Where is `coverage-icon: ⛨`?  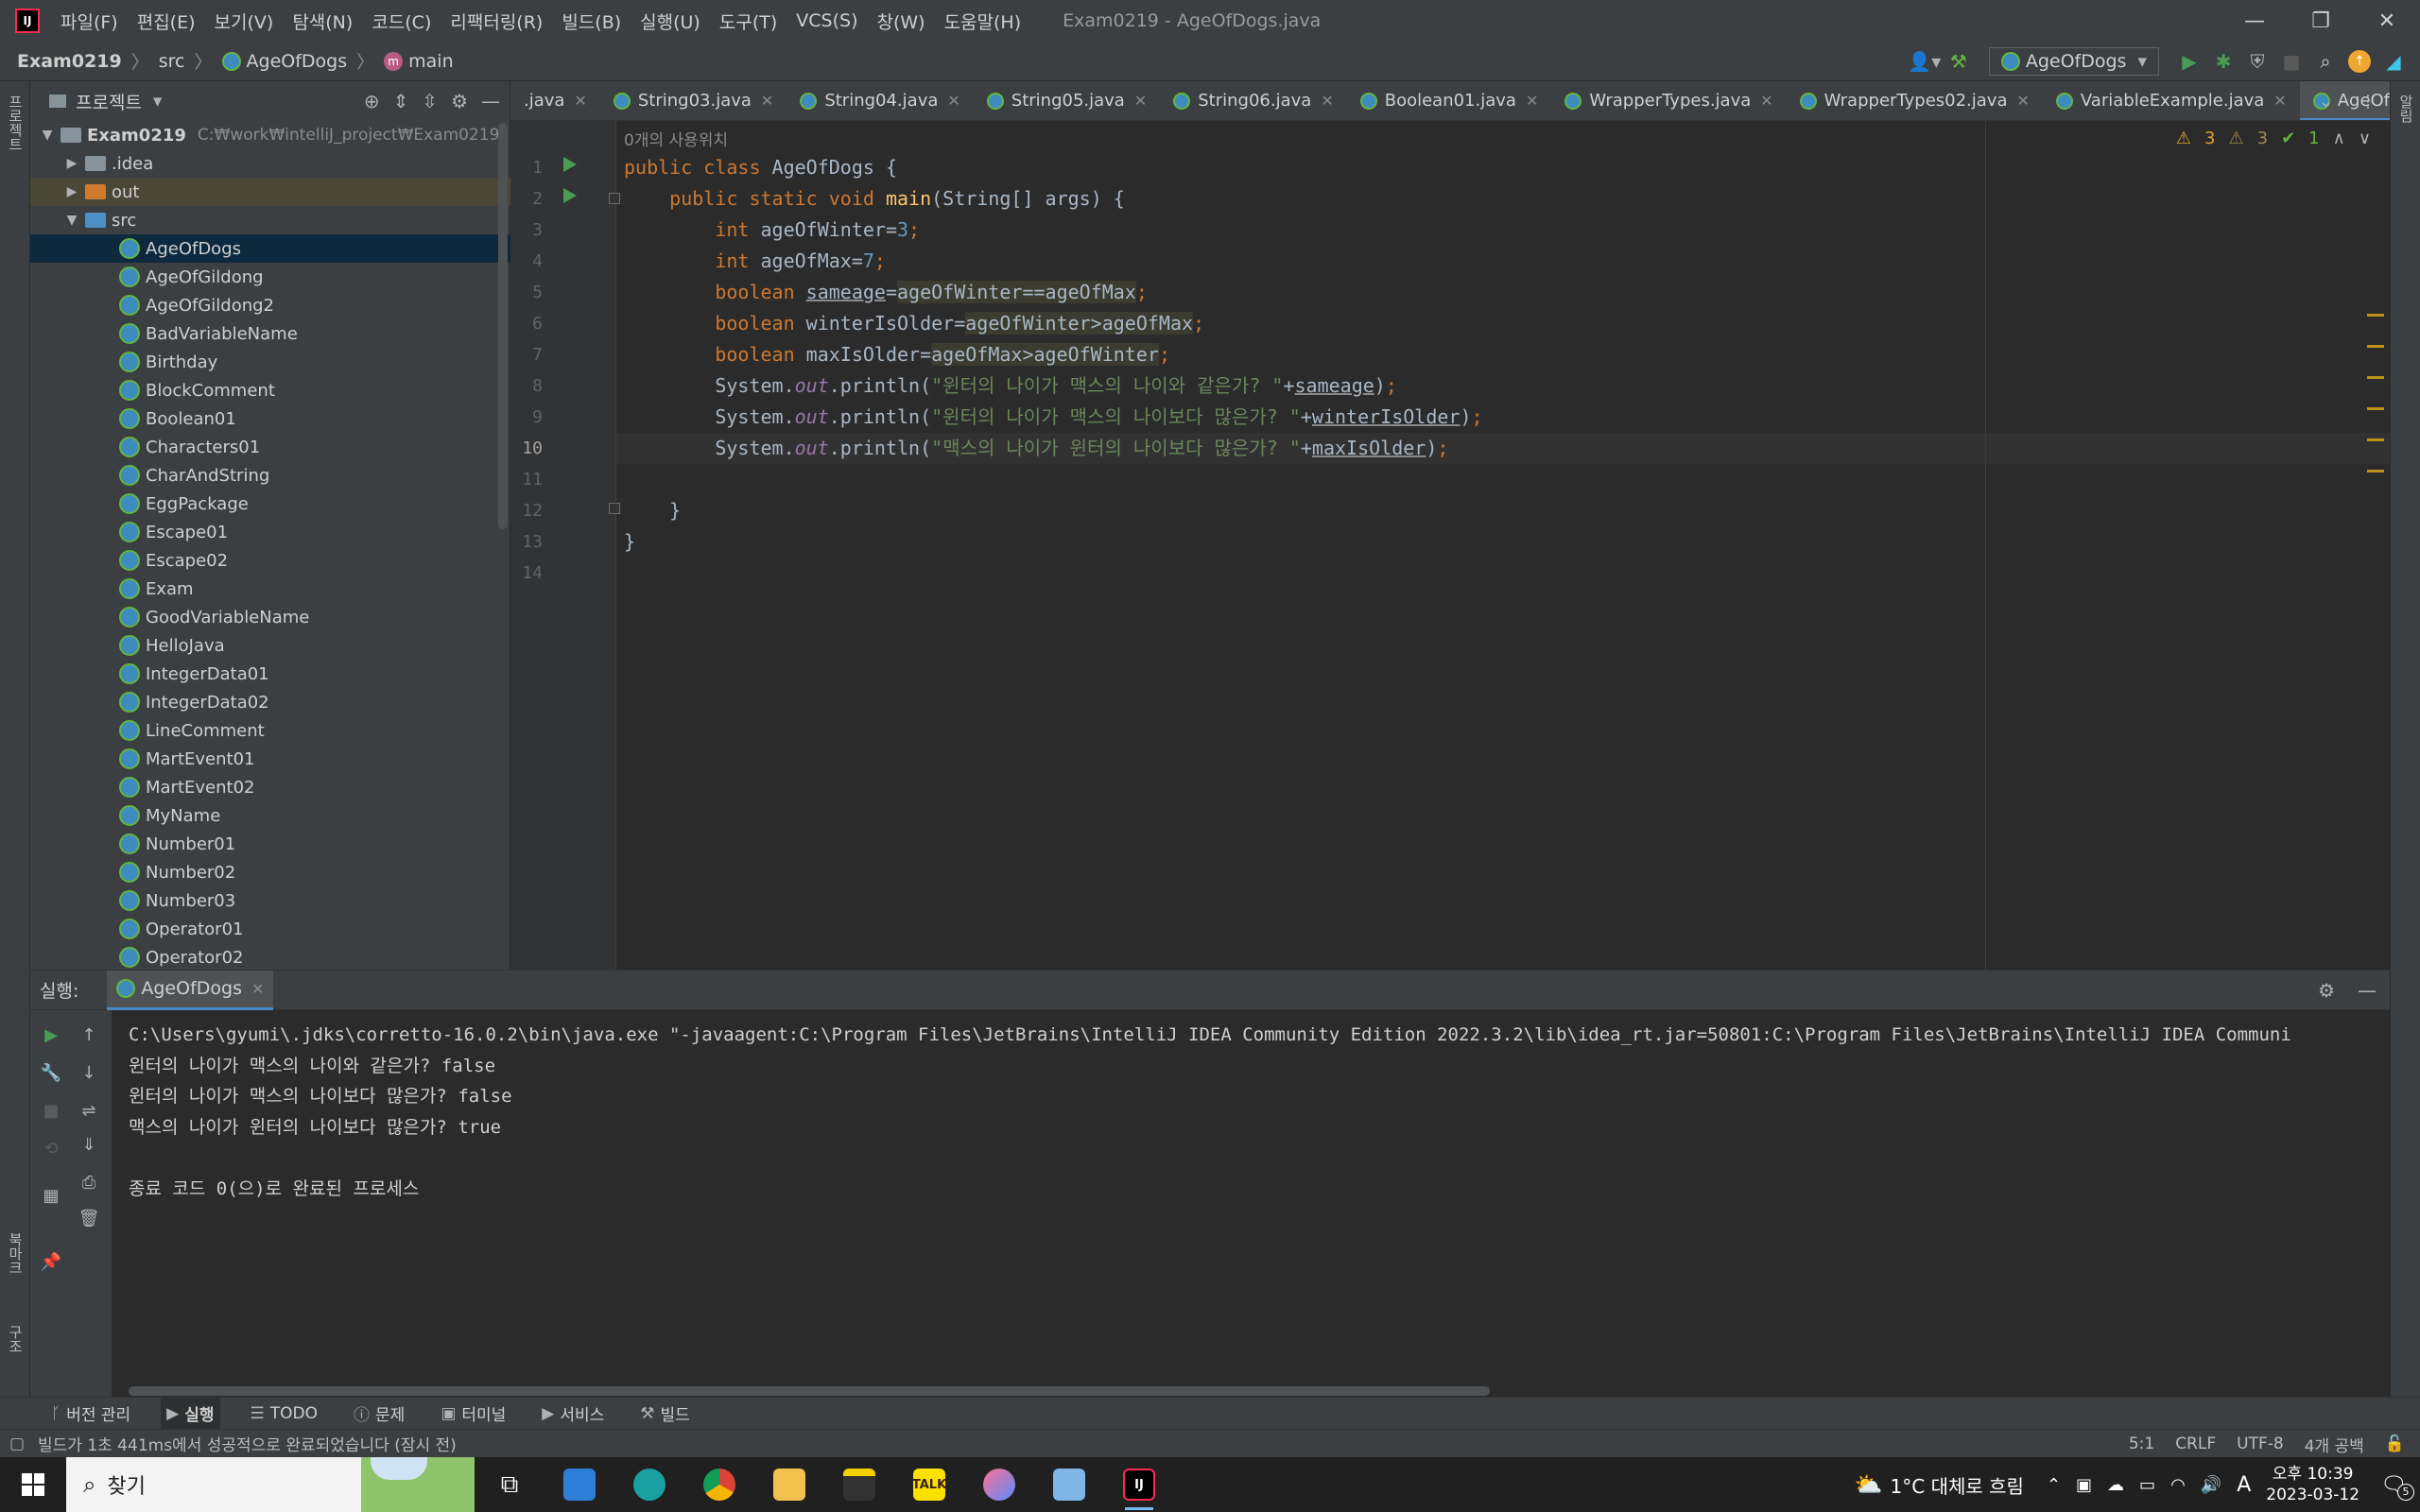 coverage-icon: ⛨ is located at coordinates (2257, 61).